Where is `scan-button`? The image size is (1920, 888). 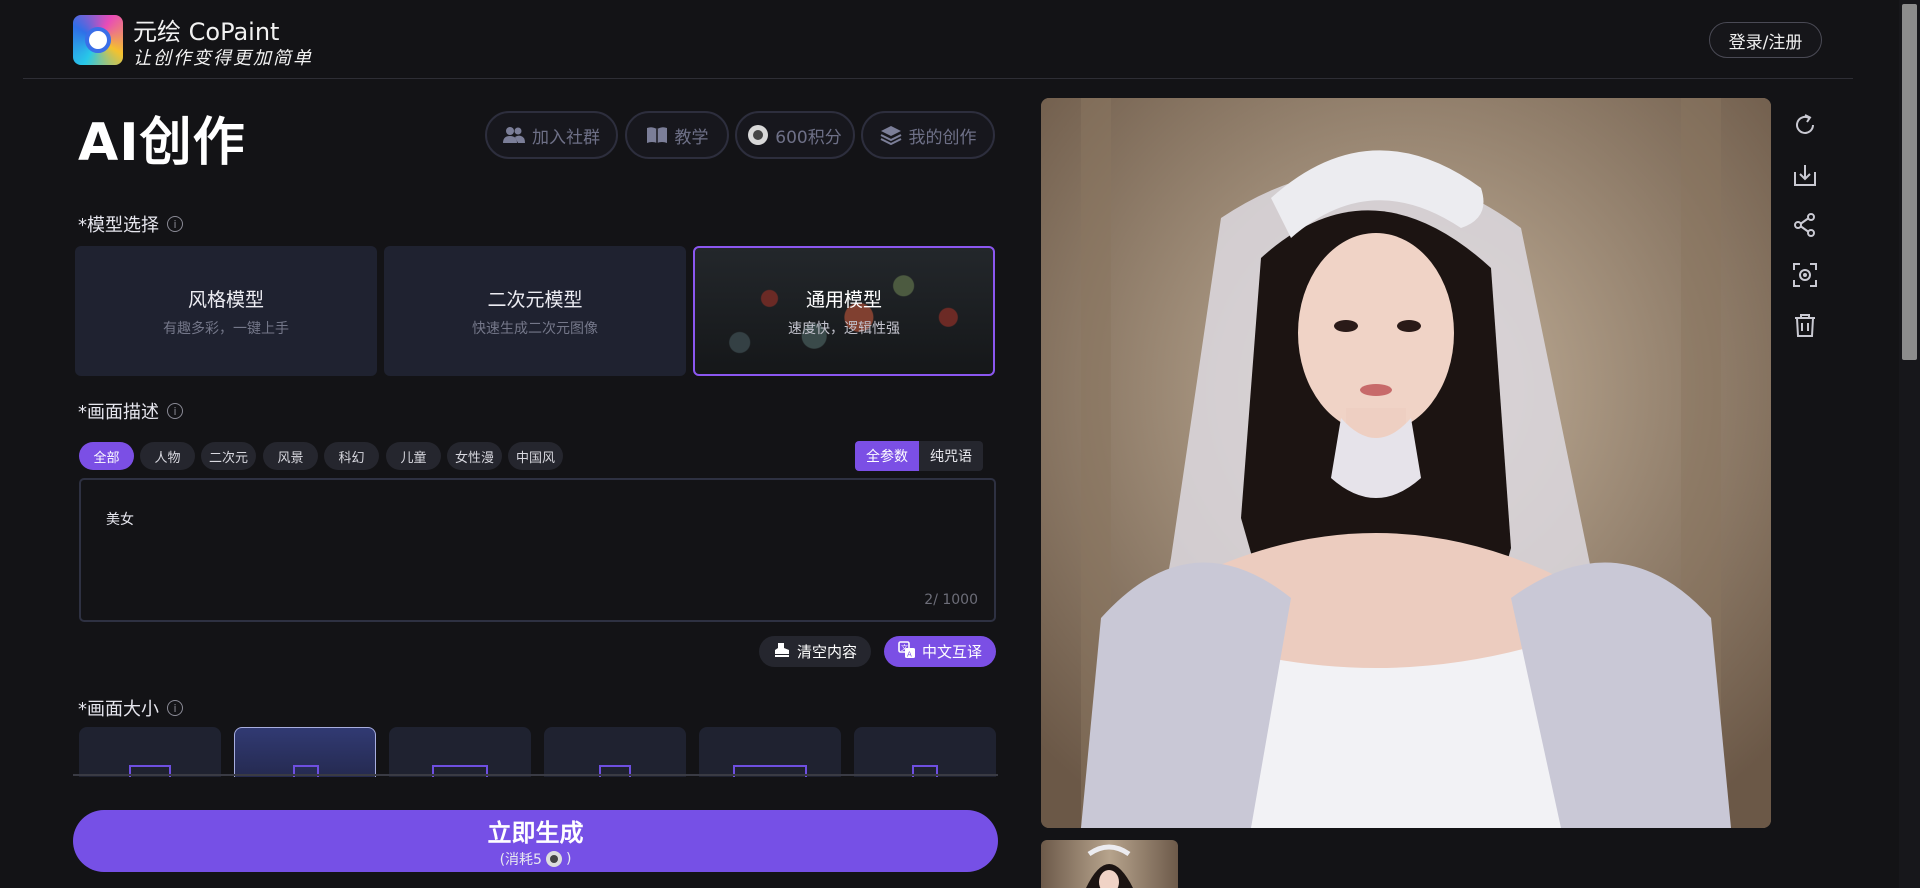
scan-button is located at coordinates (1805, 275).